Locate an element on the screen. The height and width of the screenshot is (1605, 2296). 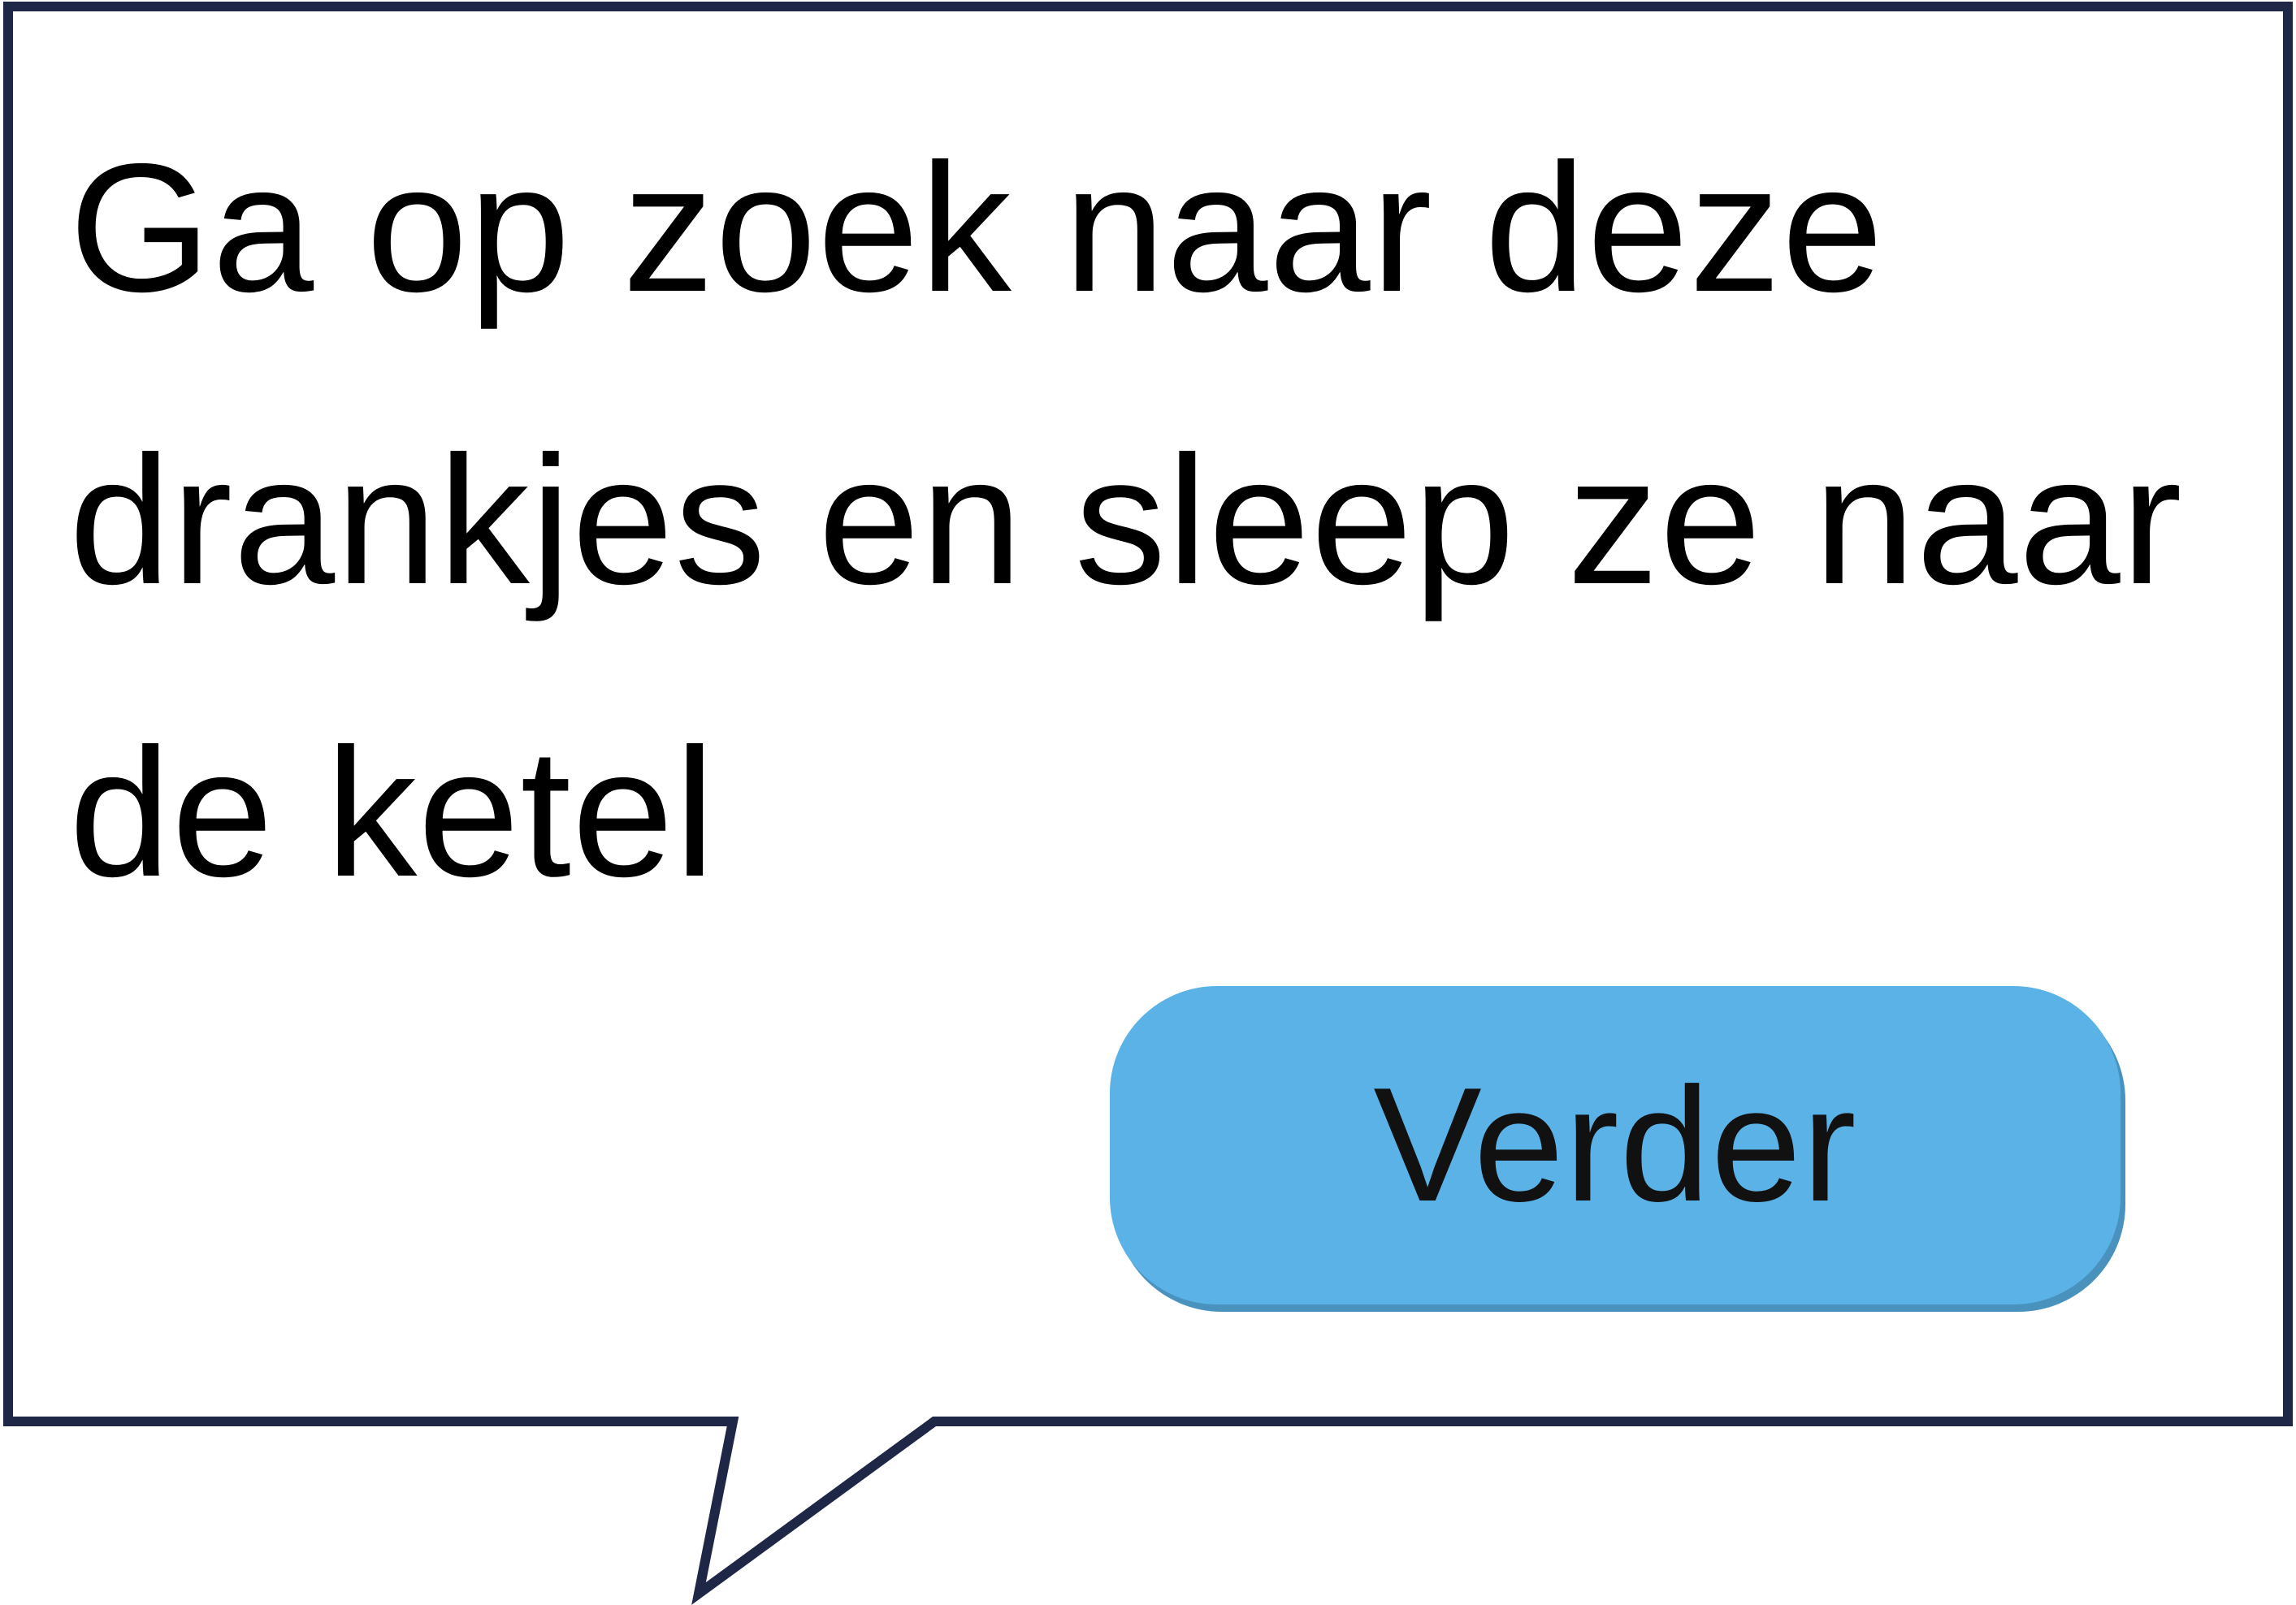
continue-button-label: Verder is located at coordinates (1615, 1144).